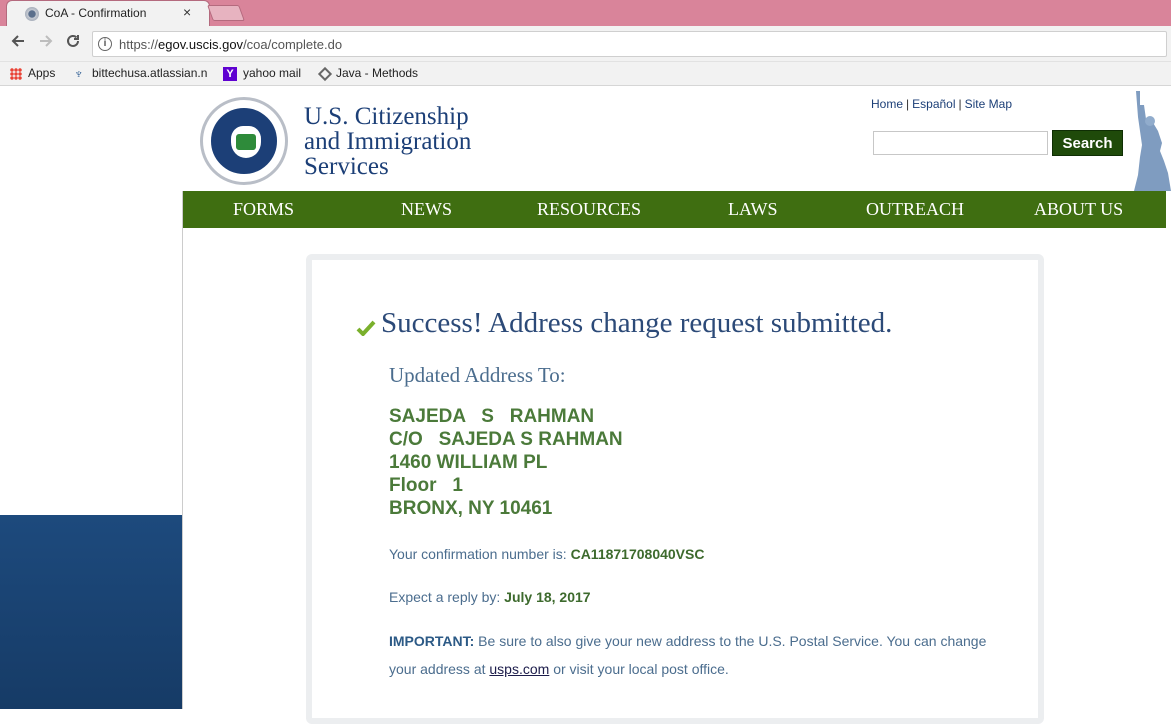 The height and width of the screenshot is (724, 1171). Describe the element at coordinates (519, 669) in the screenshot. I see `usps-link: usps.com` at that location.